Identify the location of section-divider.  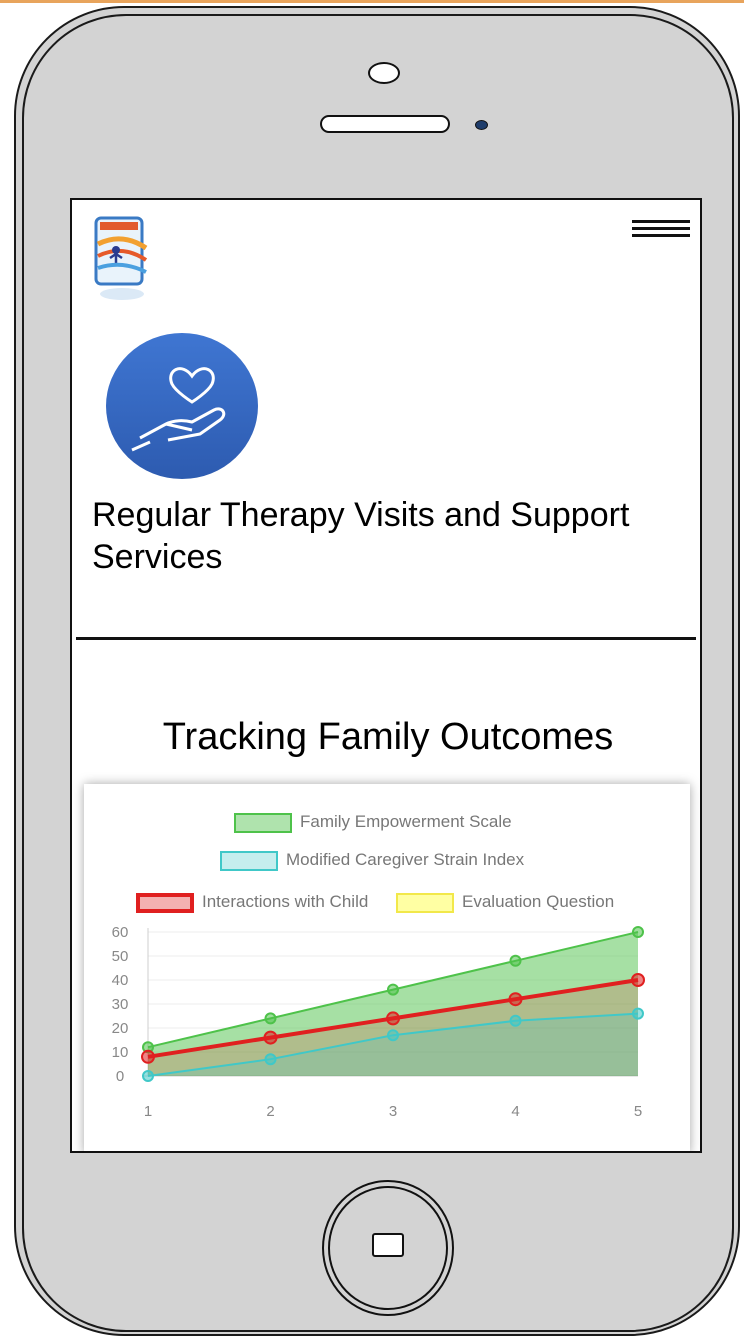
(386, 638).